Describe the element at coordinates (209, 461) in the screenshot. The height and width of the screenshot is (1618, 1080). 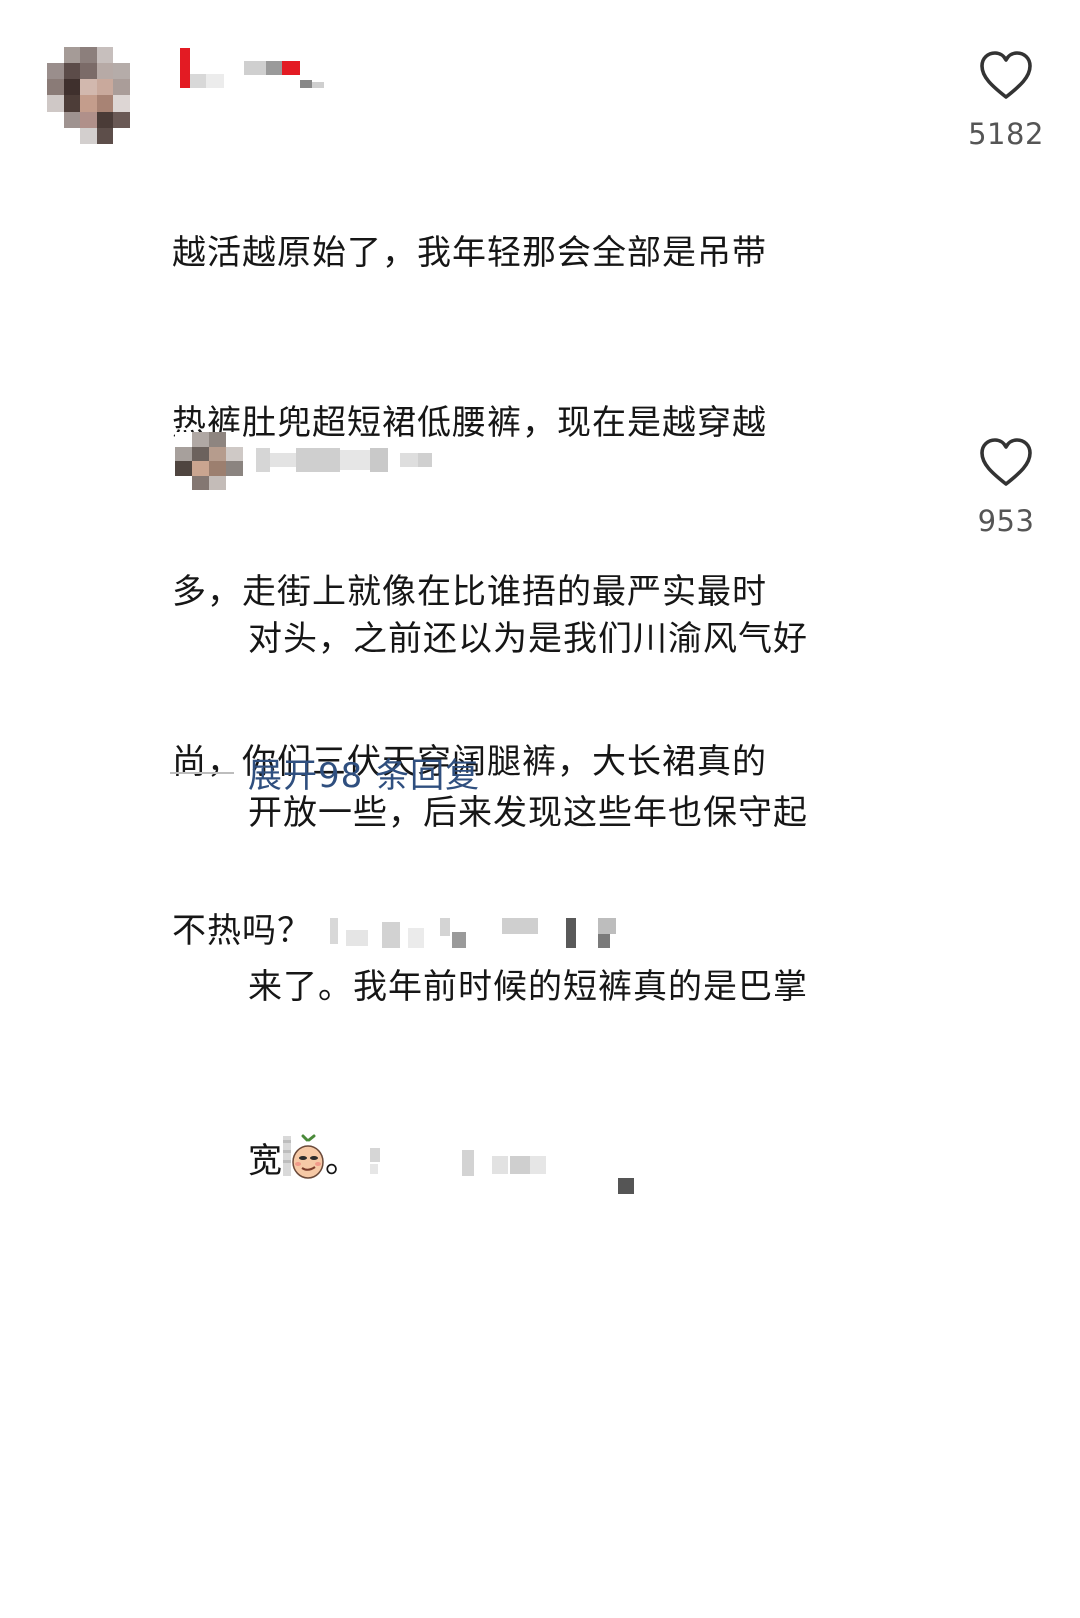
I see `reply-avatar` at that location.